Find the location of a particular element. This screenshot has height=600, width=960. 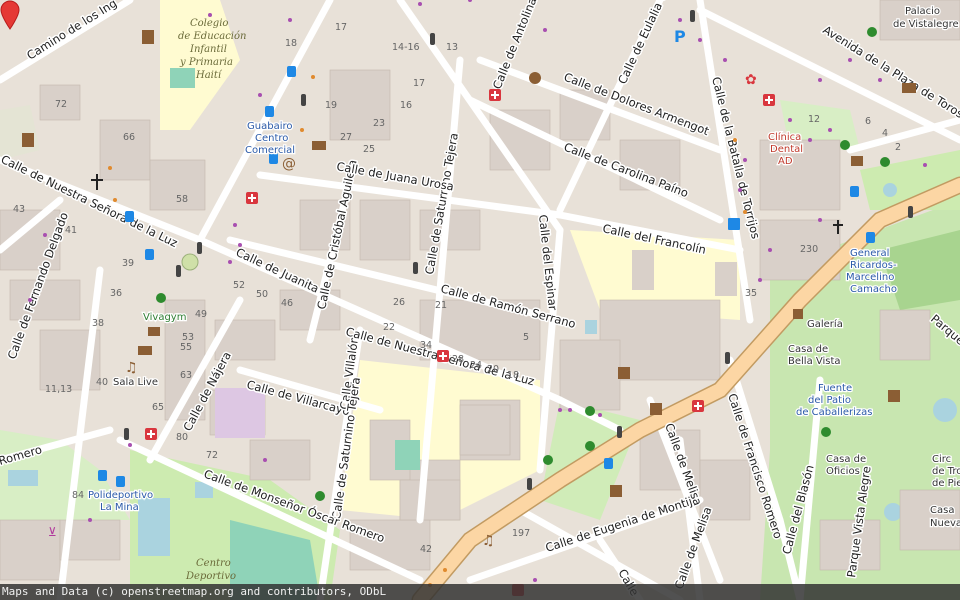

house-num: 50 is located at coordinates (262, 294).